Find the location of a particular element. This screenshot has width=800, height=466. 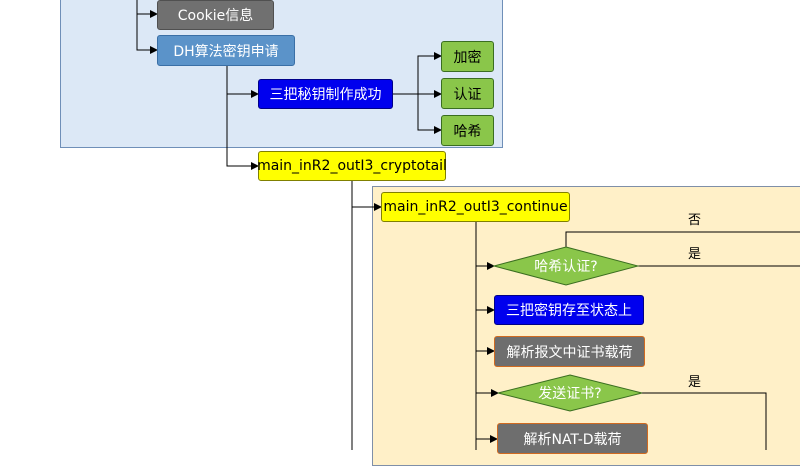

parse-natd-node: 解析NAT-D载荷 is located at coordinates (572, 438).